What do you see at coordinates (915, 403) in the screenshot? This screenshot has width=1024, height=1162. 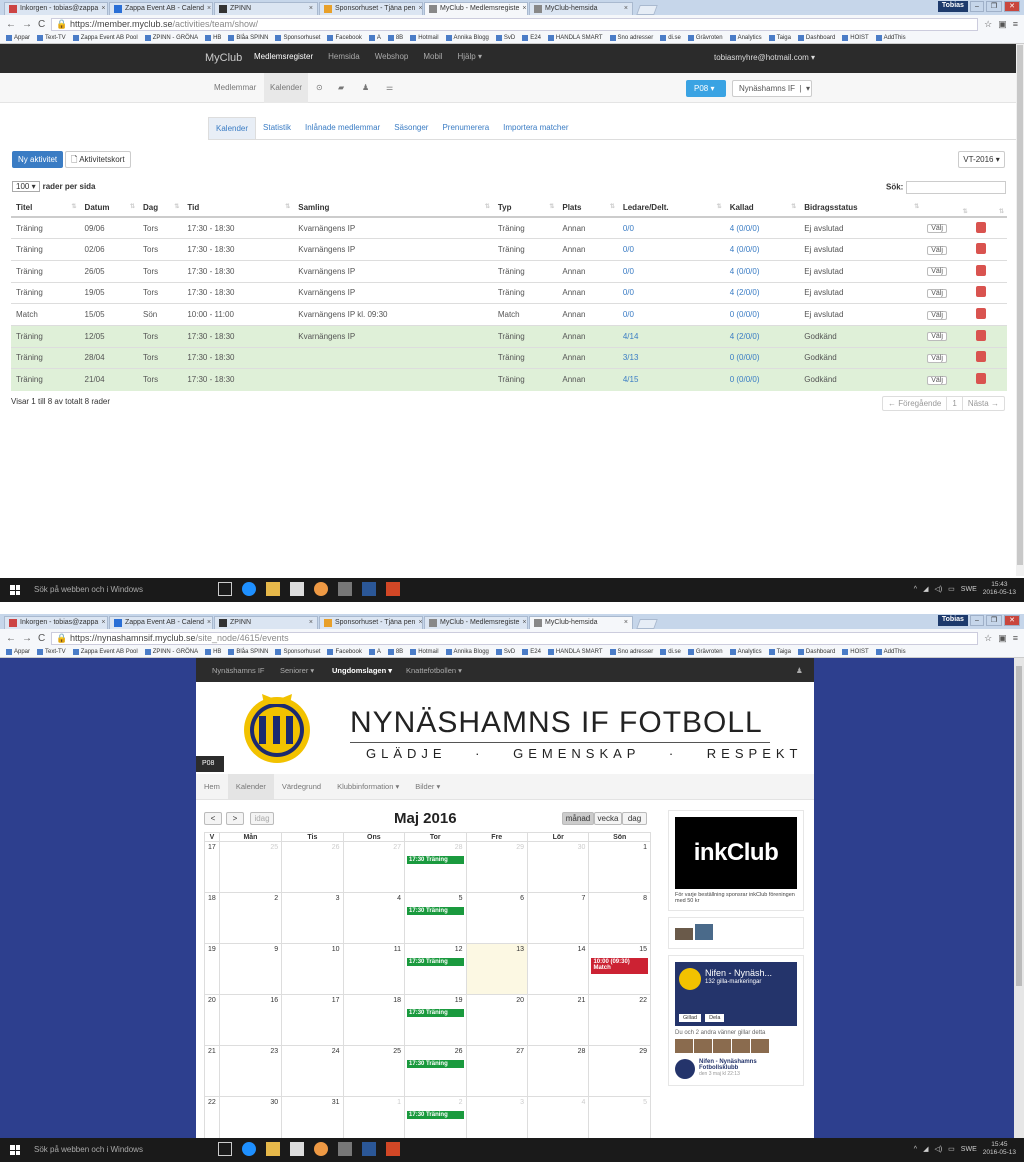 I see `prev-page-button: ← Föregående` at bounding box center [915, 403].